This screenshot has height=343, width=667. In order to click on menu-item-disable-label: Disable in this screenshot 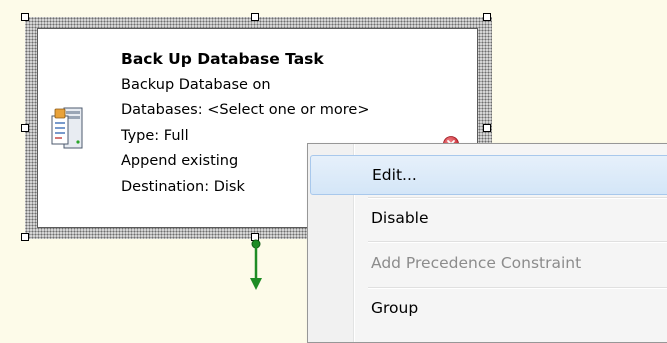, I will do `click(400, 218)`.